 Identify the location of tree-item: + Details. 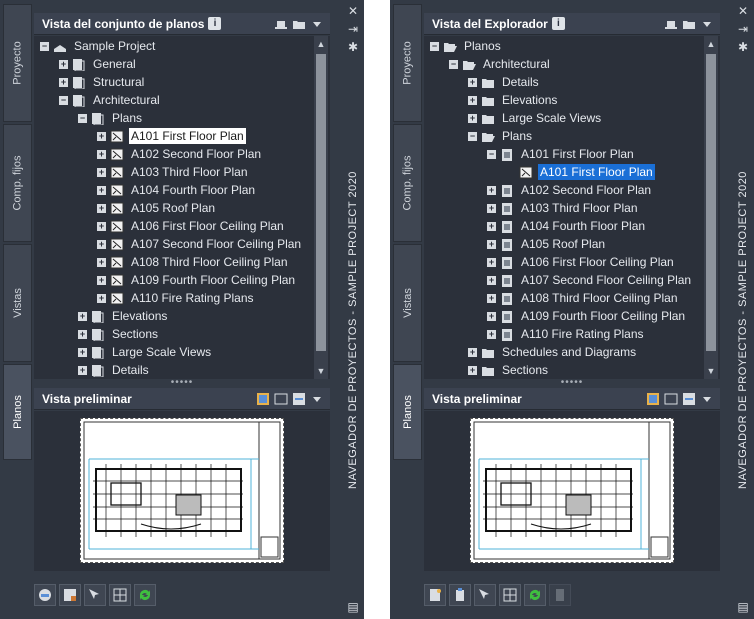
(114, 370).